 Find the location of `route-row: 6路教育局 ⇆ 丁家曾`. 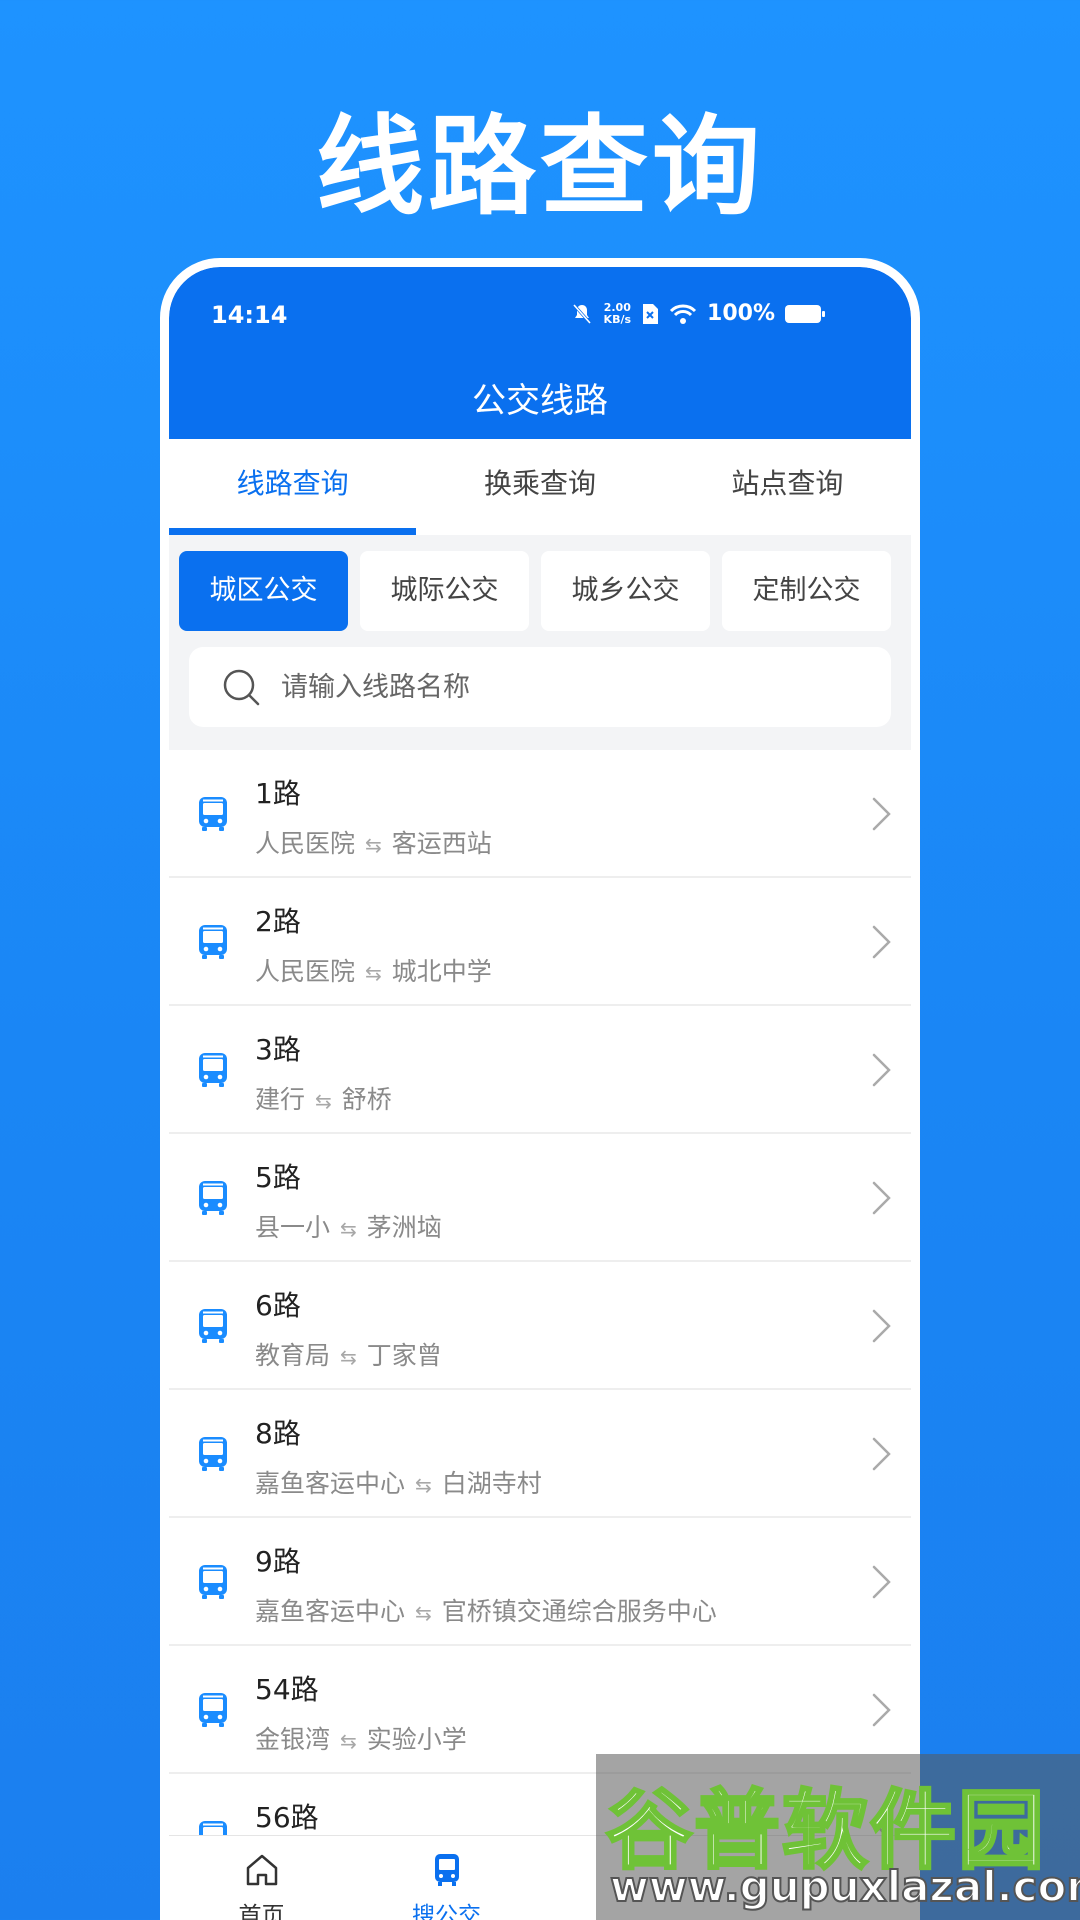

route-row: 6路教育局 ⇆ 丁家曾 is located at coordinates (540, 1326).